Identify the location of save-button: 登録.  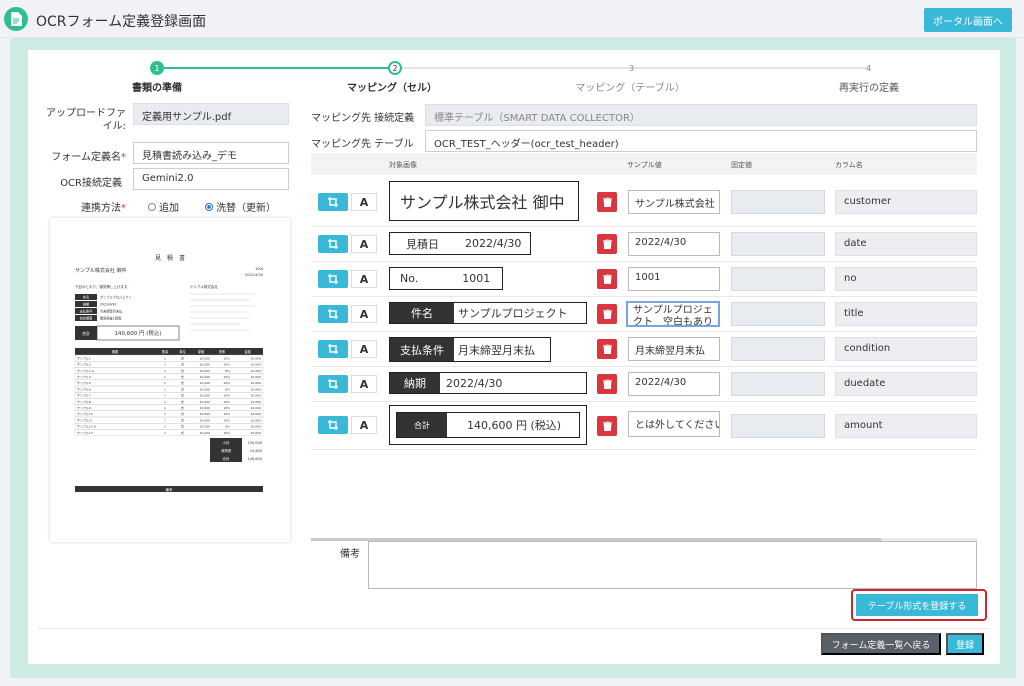
(965, 644).